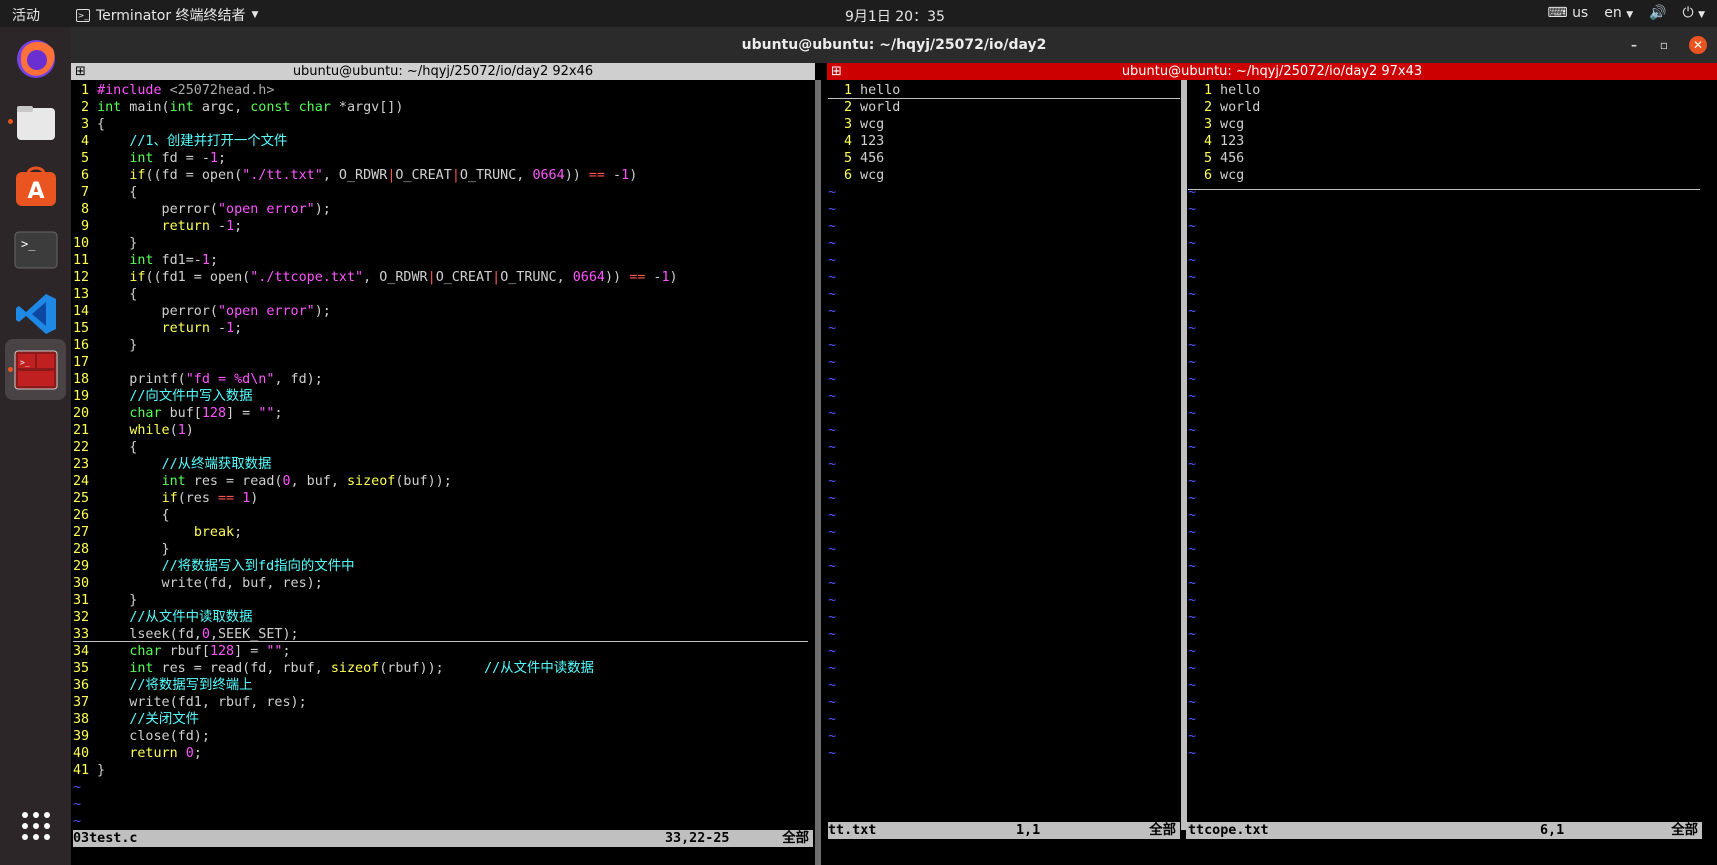 The width and height of the screenshot is (1717, 865). I want to click on line-number: 4, so click(1207, 141).